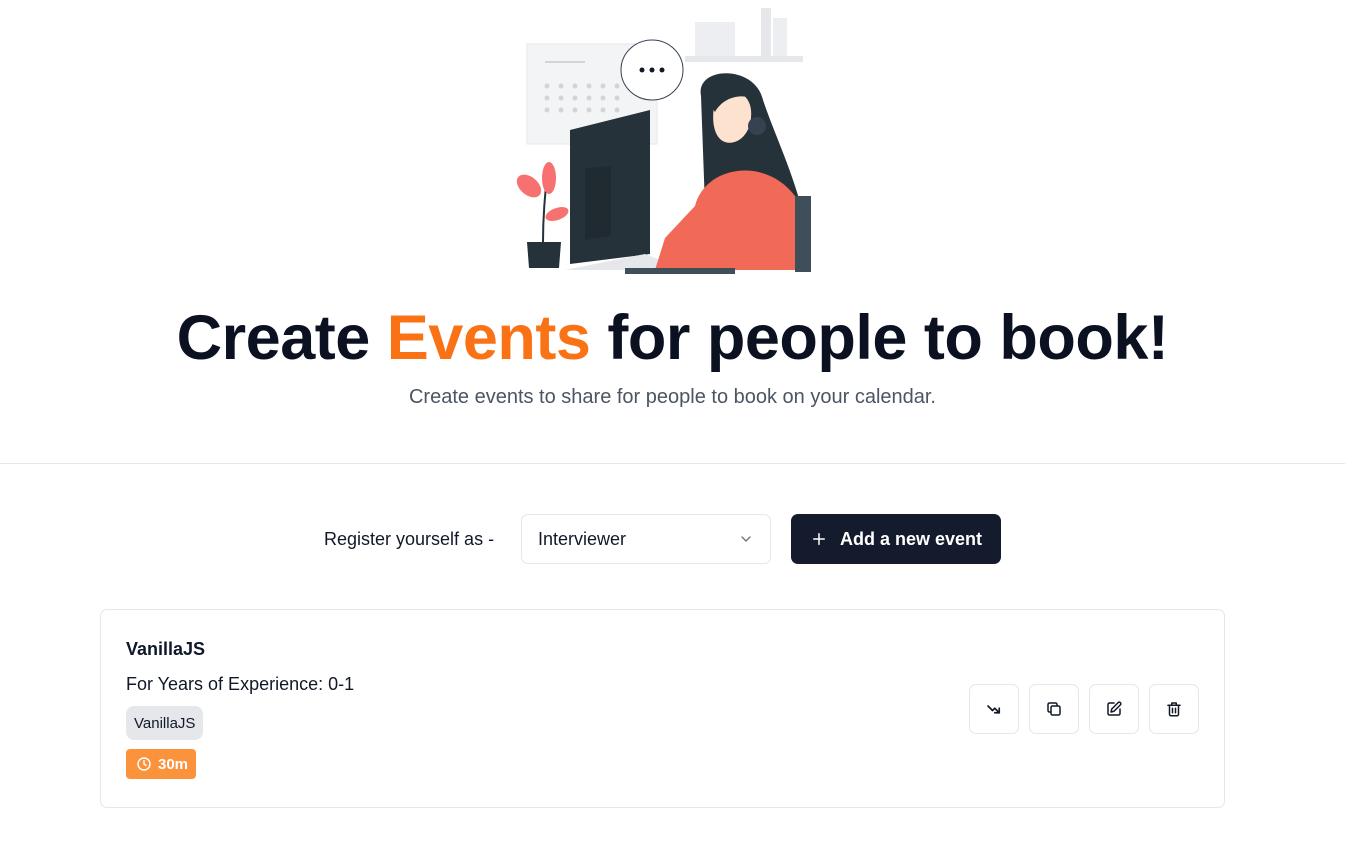 This screenshot has height=842, width=1345. I want to click on duration-label: 30m, so click(173, 764).